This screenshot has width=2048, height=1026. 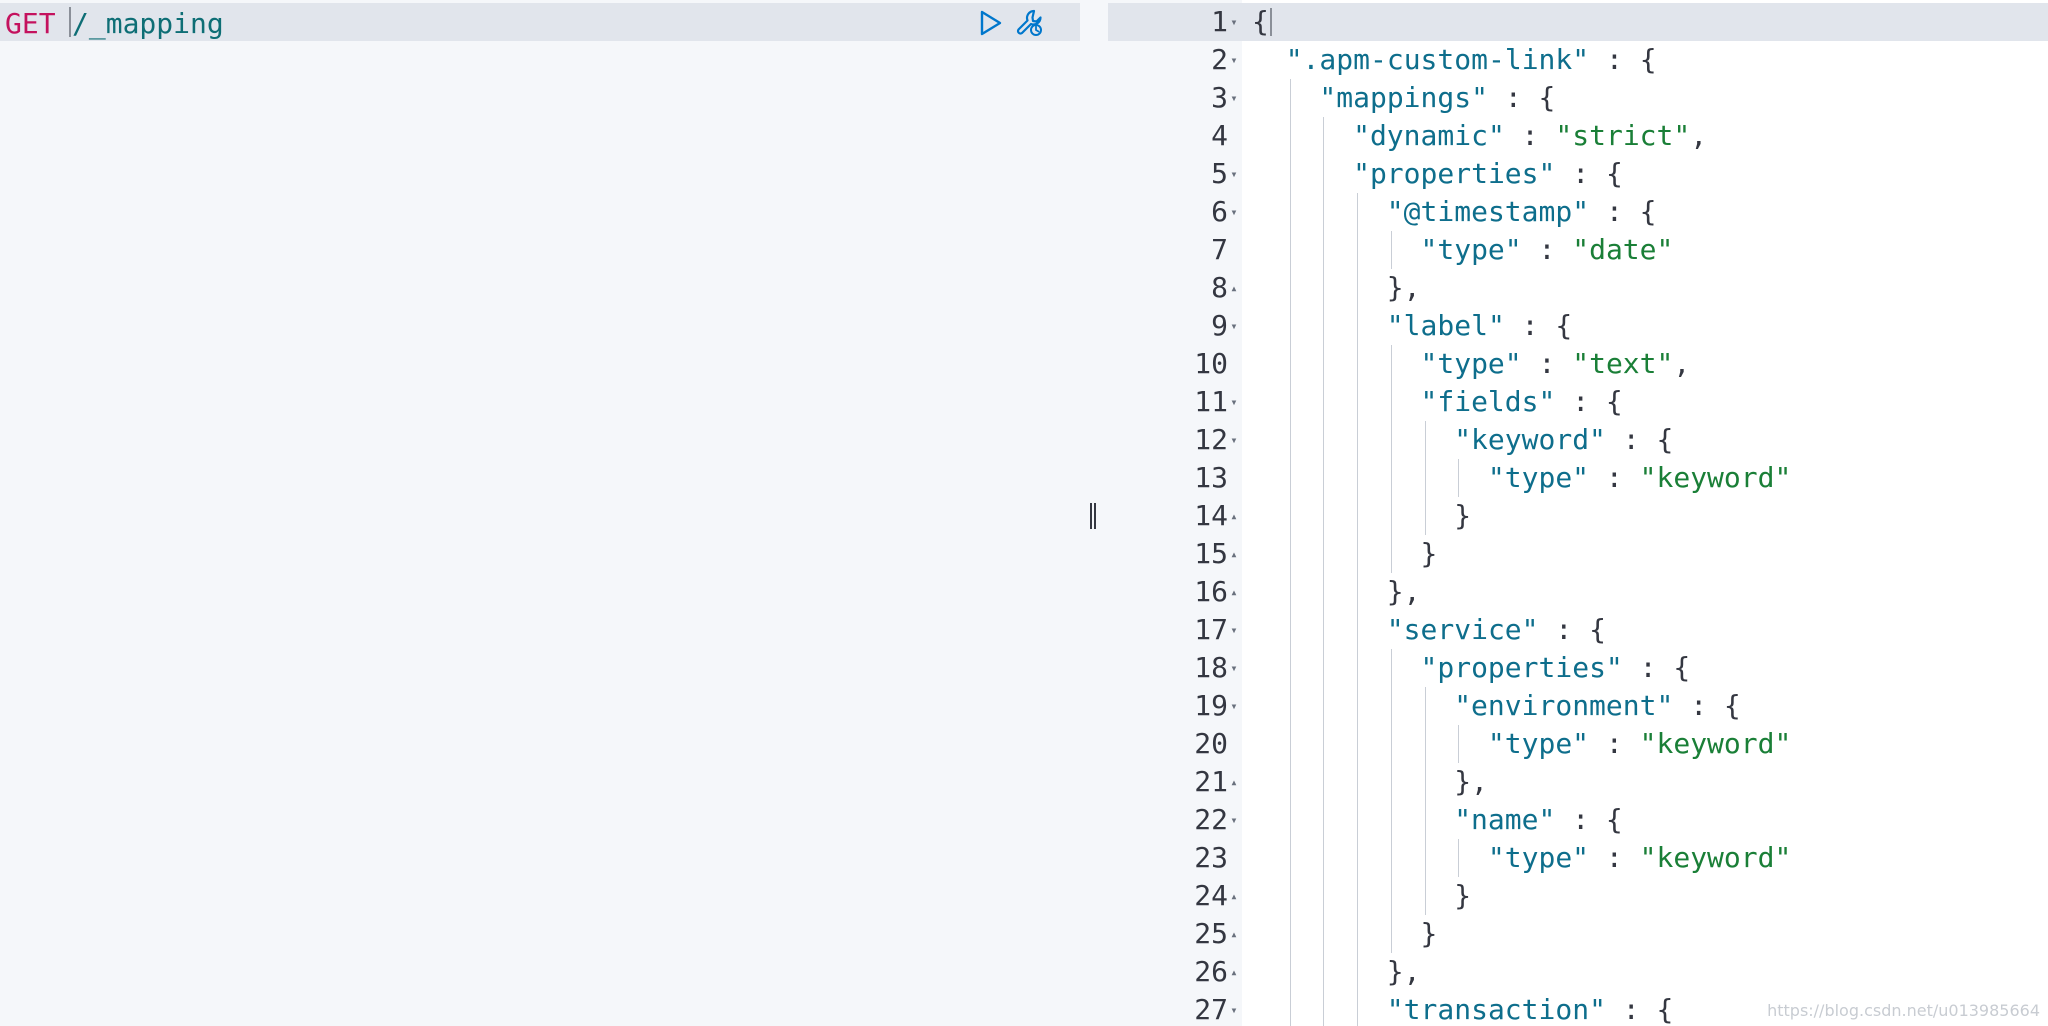 What do you see at coordinates (1488, 401) in the screenshot?
I see `json-key: "fields"` at bounding box center [1488, 401].